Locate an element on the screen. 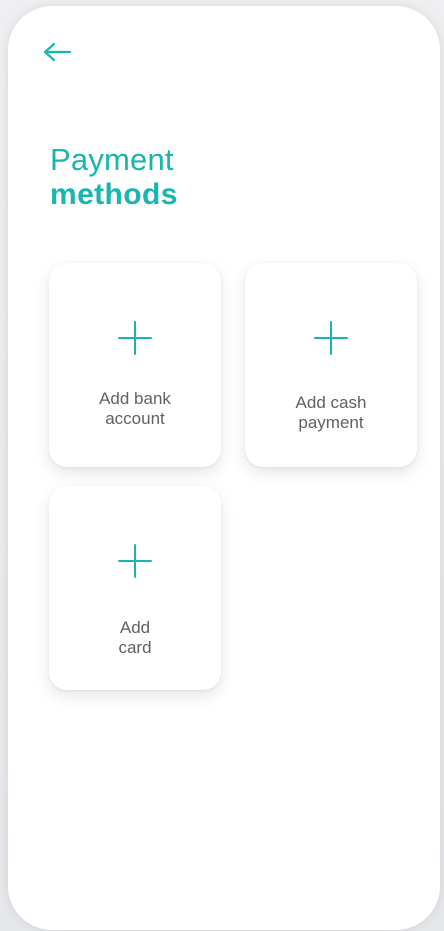  add-cash-payment-card: Add cash payment is located at coordinates (331, 365).